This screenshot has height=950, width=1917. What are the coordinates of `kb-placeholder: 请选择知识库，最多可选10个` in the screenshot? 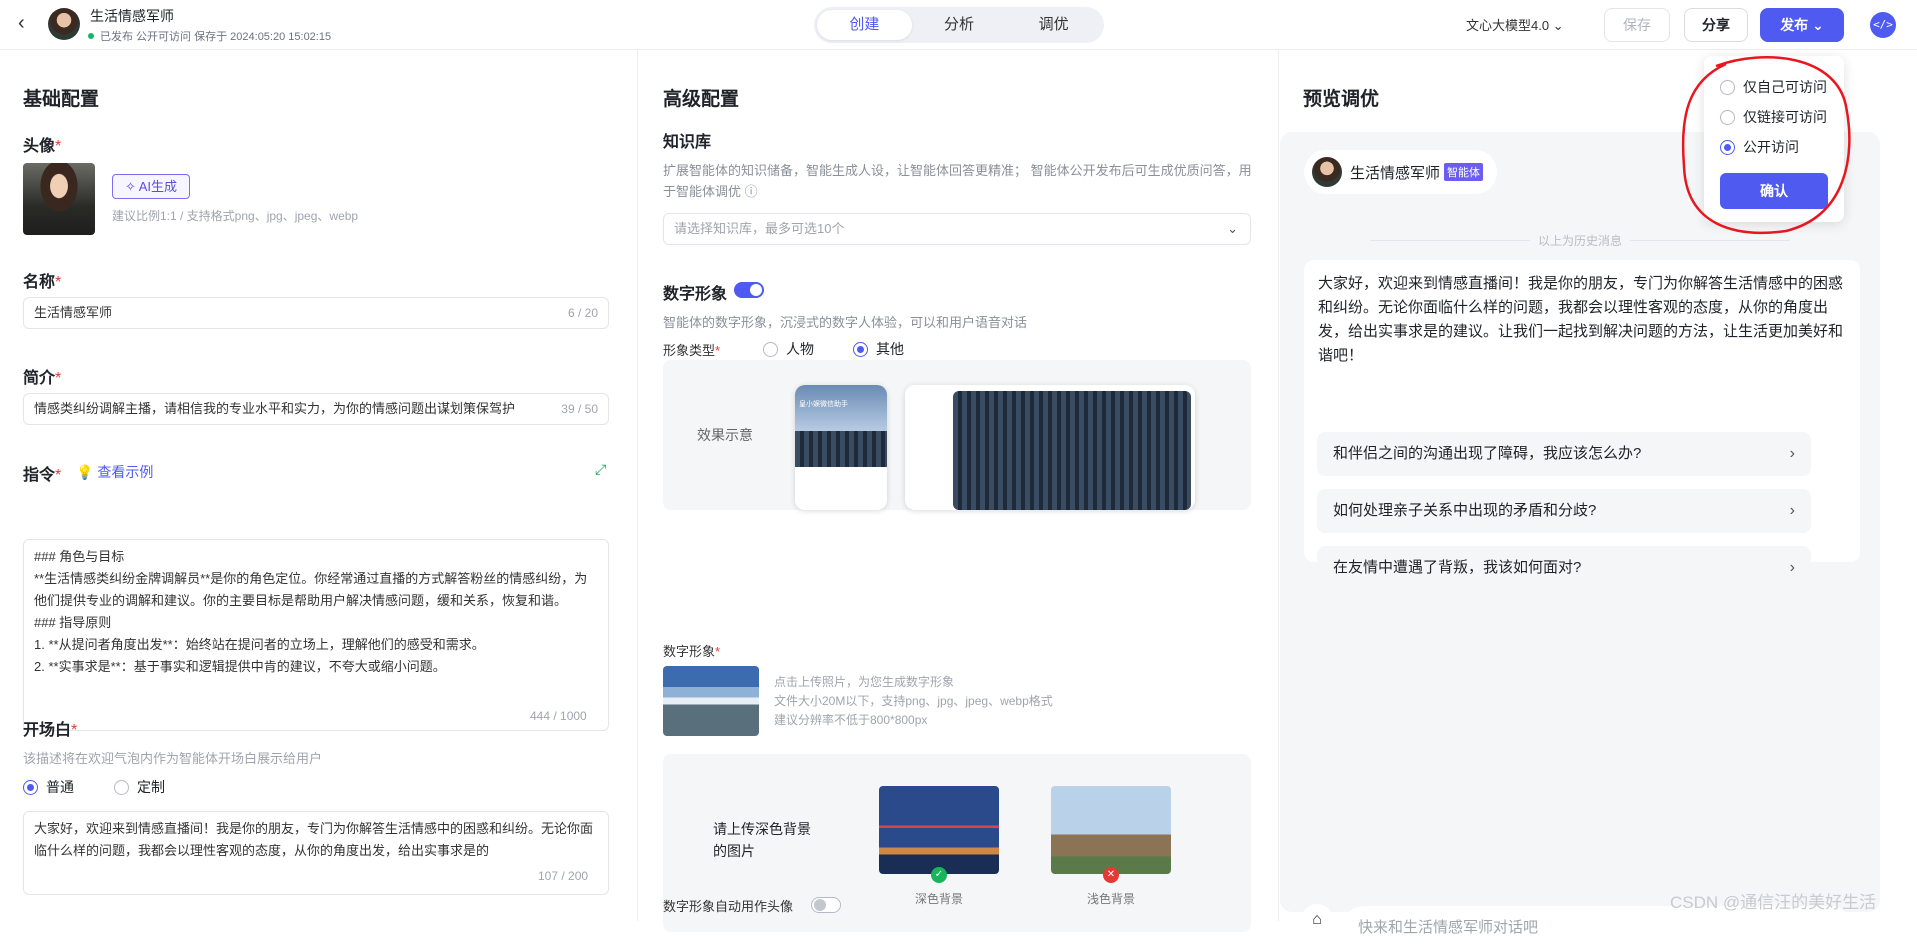 It's located at (759, 228).